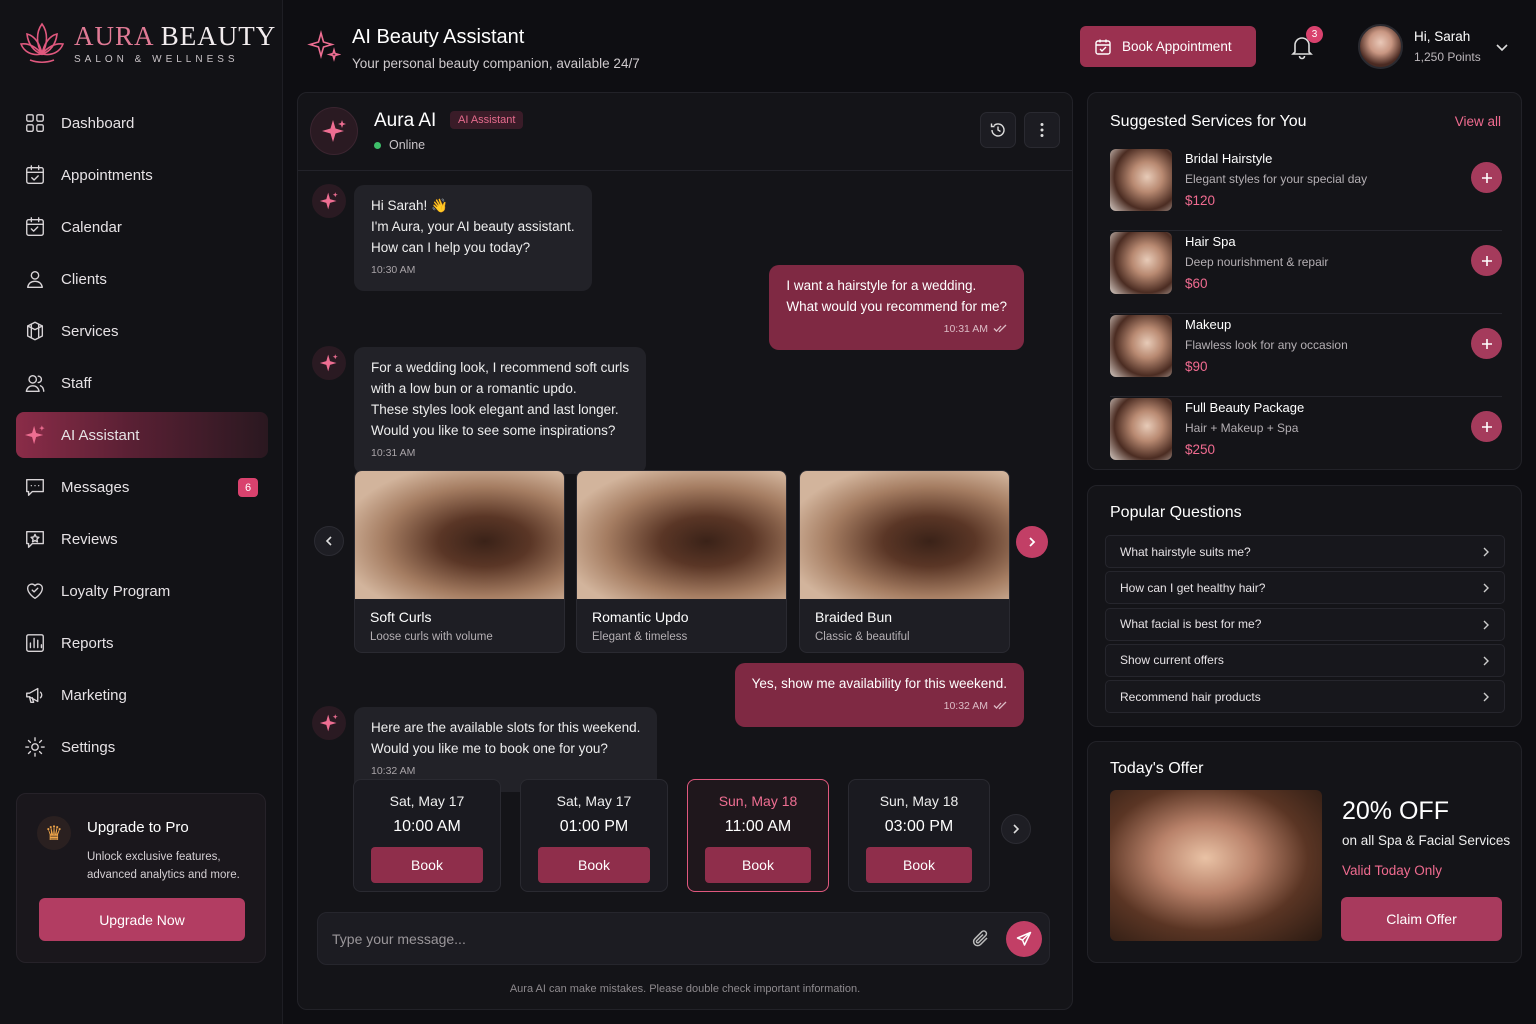 This screenshot has width=1536, height=1024. I want to click on sidebar-item-reports: Reports, so click(142, 643).